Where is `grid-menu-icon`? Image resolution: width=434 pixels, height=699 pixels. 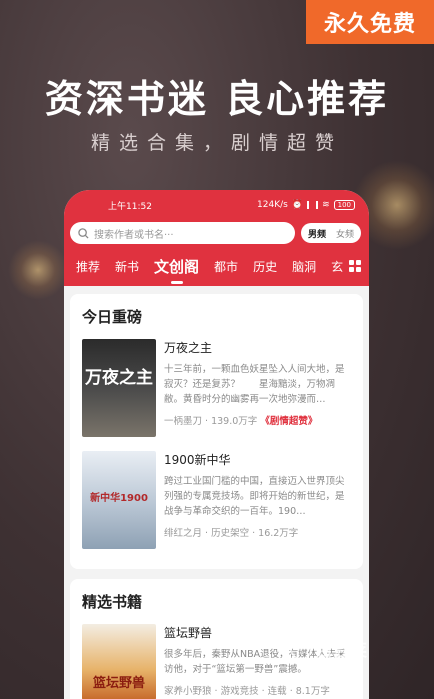 grid-menu-icon is located at coordinates (355, 266).